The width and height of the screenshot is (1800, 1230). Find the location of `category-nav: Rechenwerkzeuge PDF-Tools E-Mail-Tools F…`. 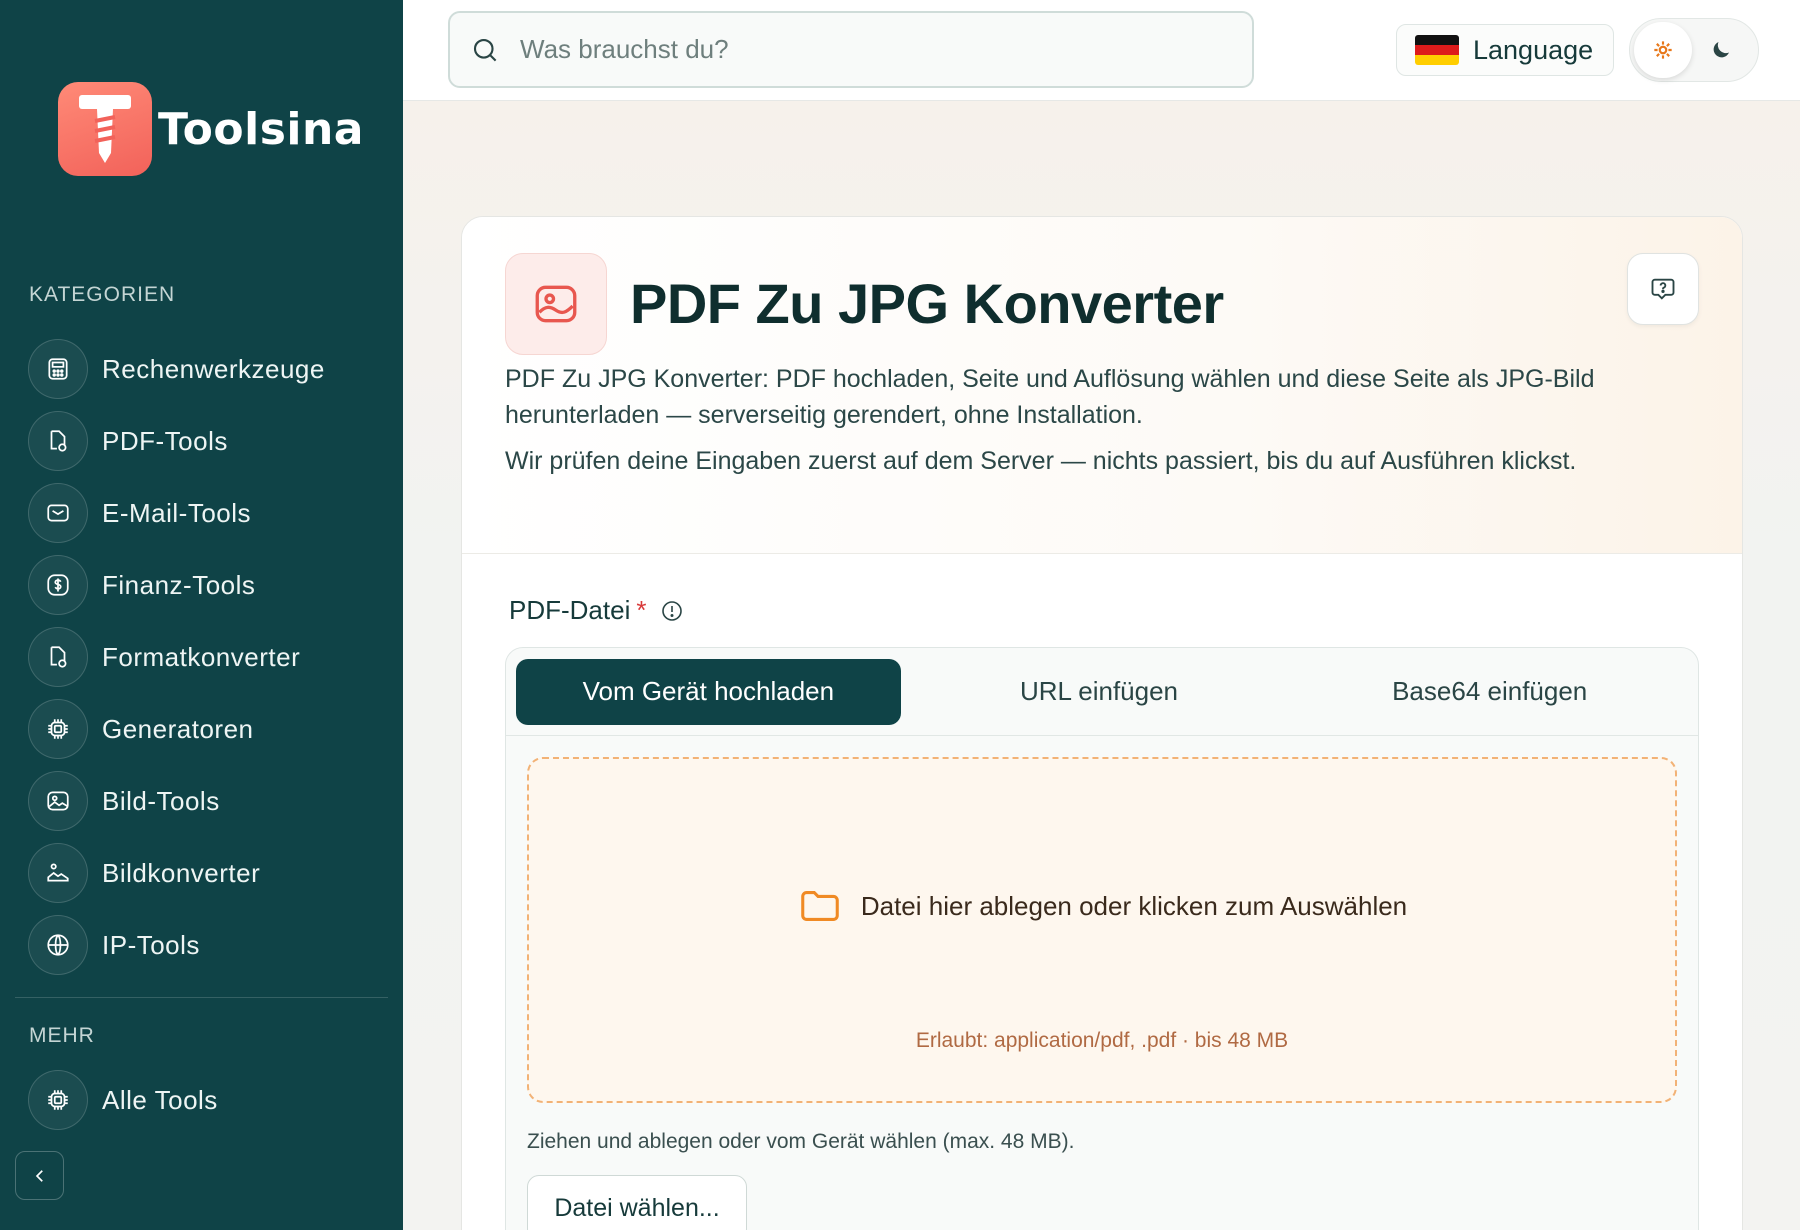

category-nav: Rechenwerkzeuge PDF-Tools E-Mail-Tools F… is located at coordinates (203, 657).